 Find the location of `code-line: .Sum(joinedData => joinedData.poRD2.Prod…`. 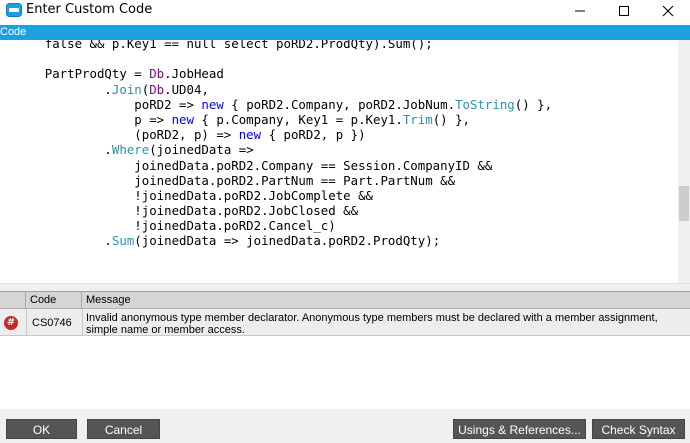

code-line: .Sum(joinedData => joinedData.poRD2.Prod… is located at coordinates (276, 240).